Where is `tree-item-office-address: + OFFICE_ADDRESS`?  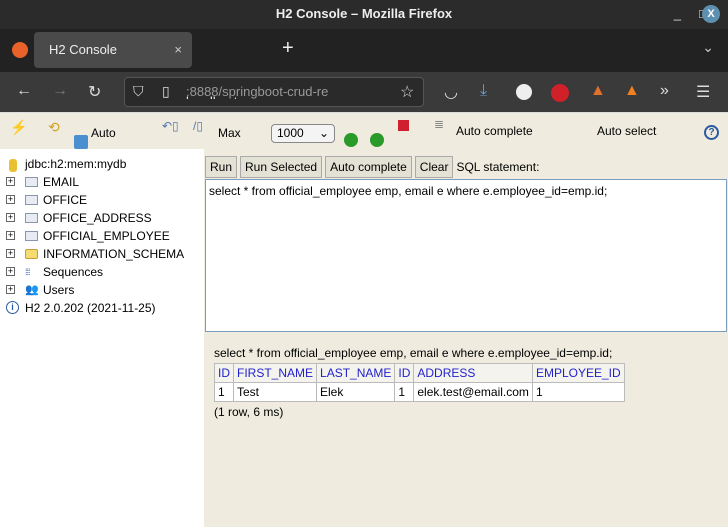
tree-item-office-address: + OFFICE_ADDRESS is located at coordinates (102, 218).